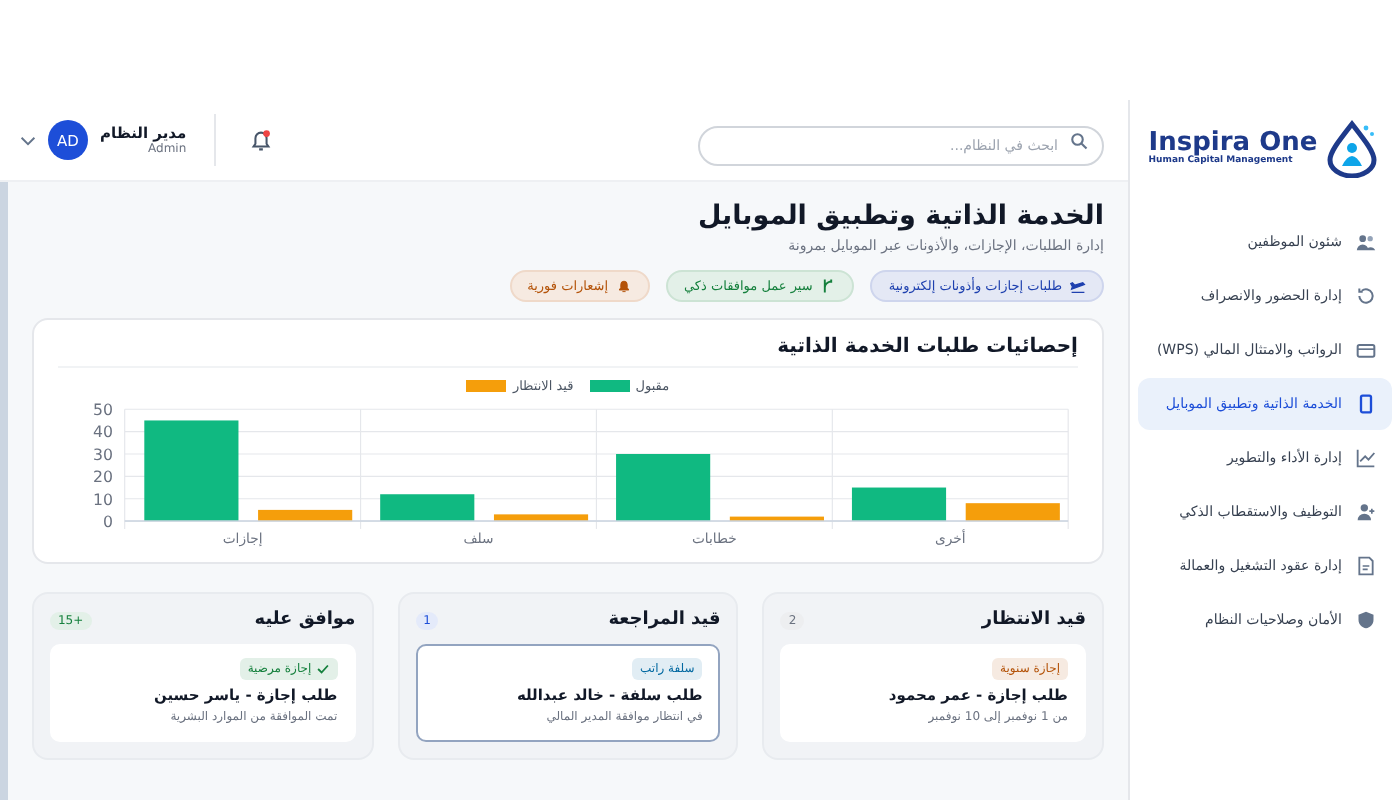 Image resolution: width=1400 pixels, height=800 pixels. Describe the element at coordinates (1033, 620) in the screenshot. I see `column-title: قيد الانتظار` at that location.